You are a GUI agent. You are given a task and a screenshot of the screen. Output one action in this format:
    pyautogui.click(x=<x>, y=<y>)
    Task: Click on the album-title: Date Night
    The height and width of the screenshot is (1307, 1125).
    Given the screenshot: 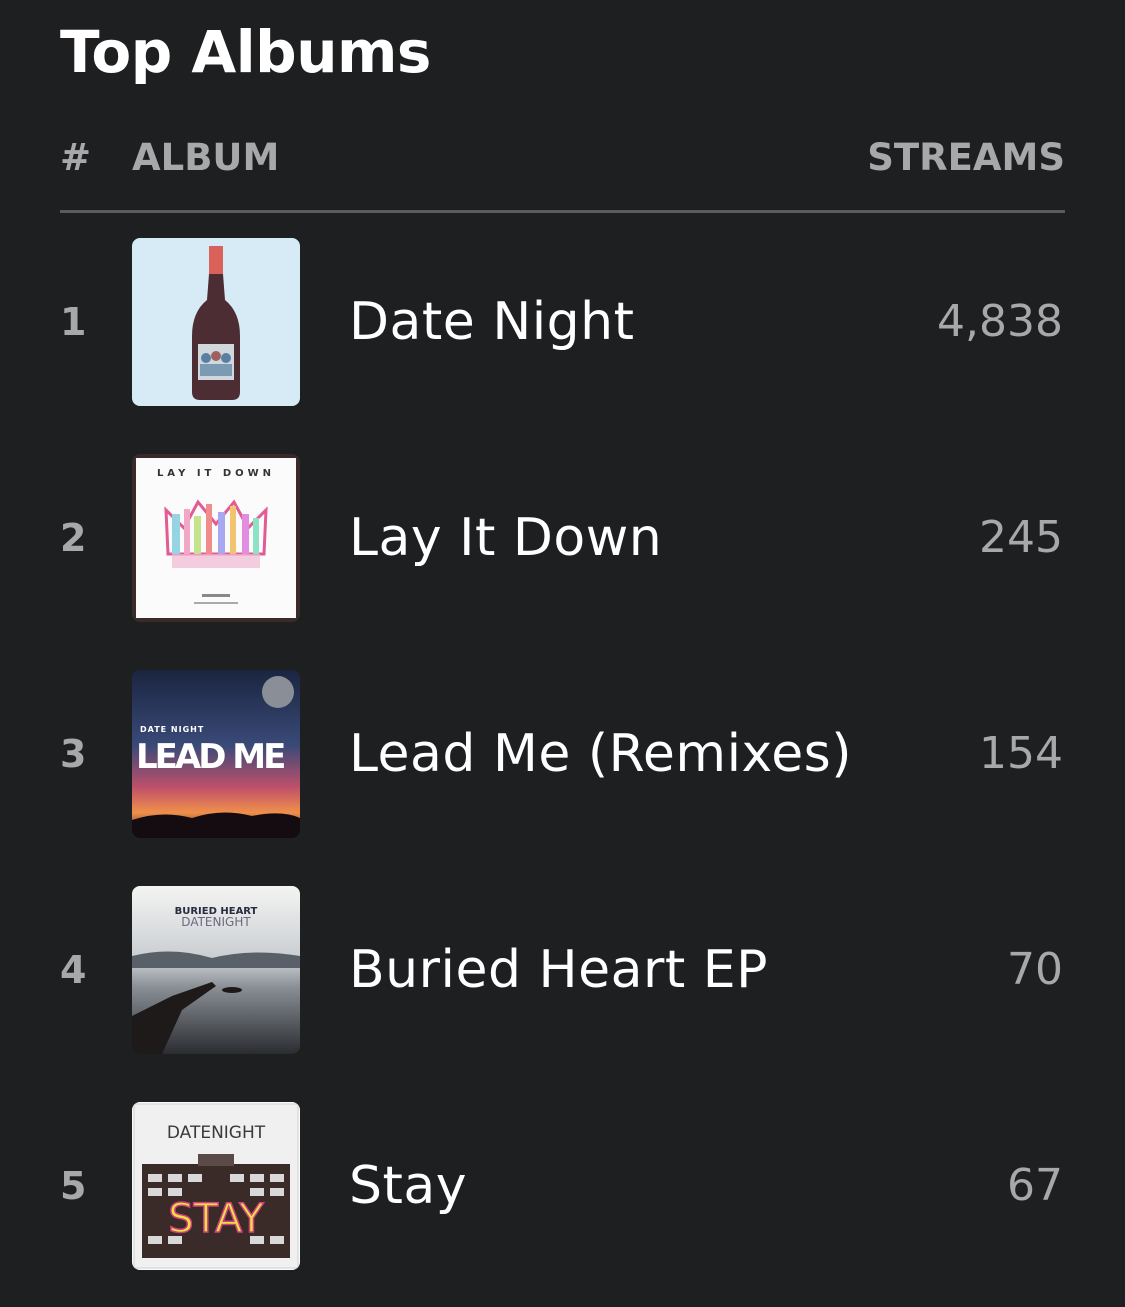 What is the action you would take?
    pyautogui.click(x=629, y=322)
    